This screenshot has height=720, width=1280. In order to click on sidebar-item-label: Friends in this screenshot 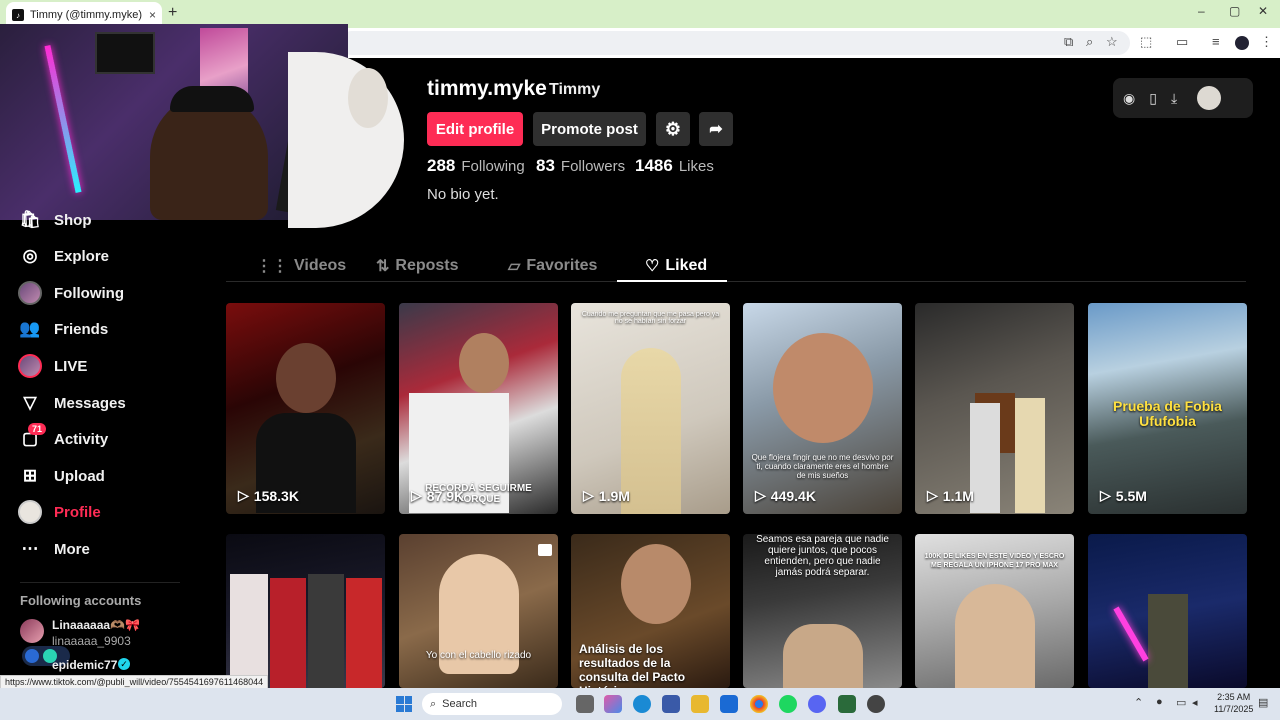, I will do `click(81, 329)`.